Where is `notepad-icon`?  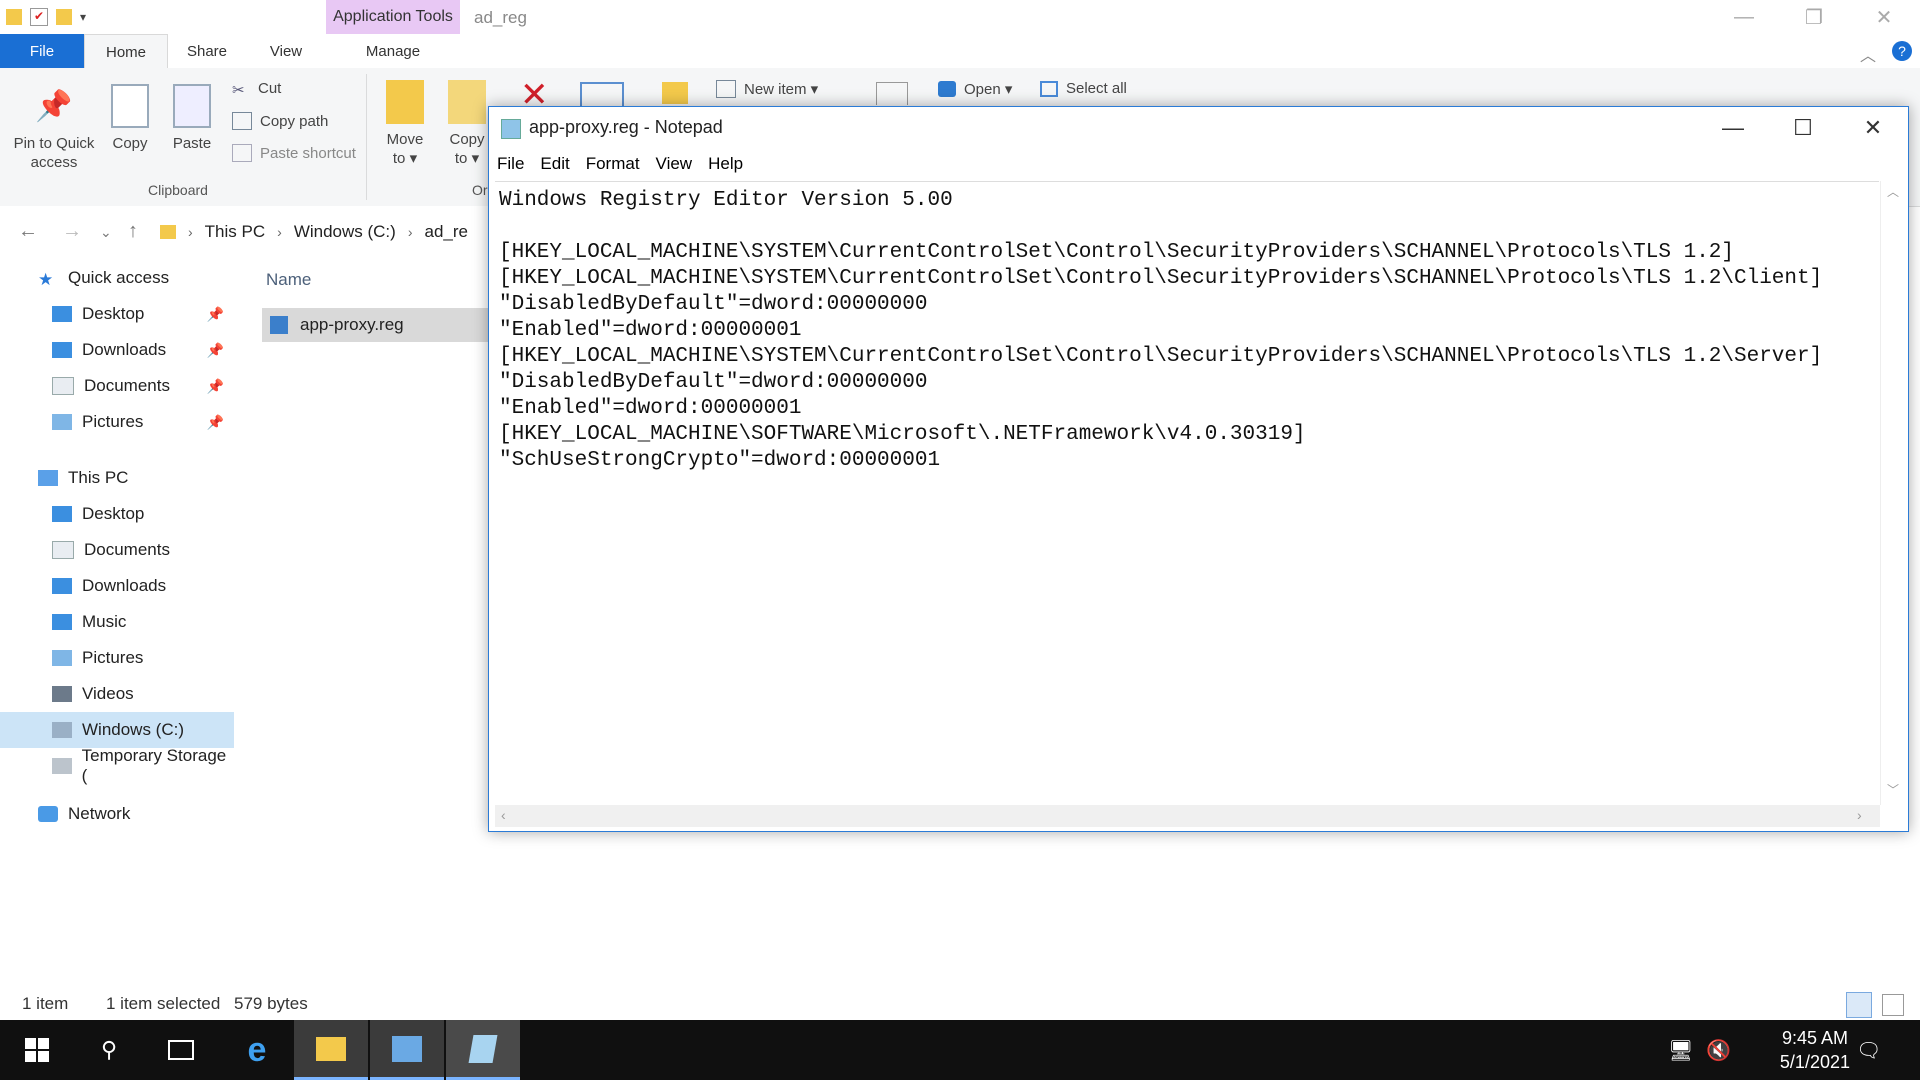
notepad-icon is located at coordinates (511, 129).